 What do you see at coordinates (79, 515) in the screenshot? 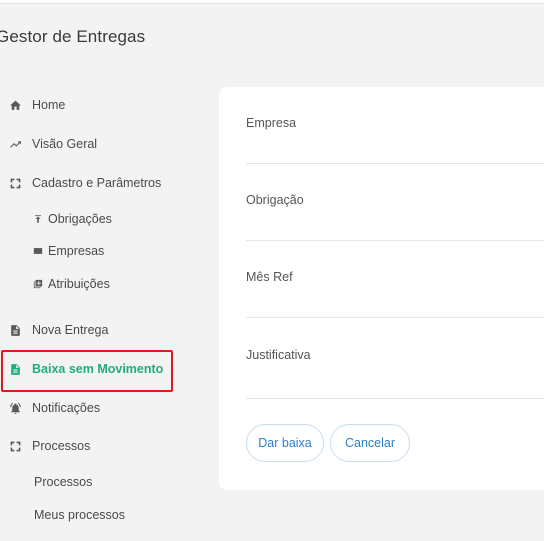
I see `sidebar-subitem-meus-processos: Meus processos` at bounding box center [79, 515].